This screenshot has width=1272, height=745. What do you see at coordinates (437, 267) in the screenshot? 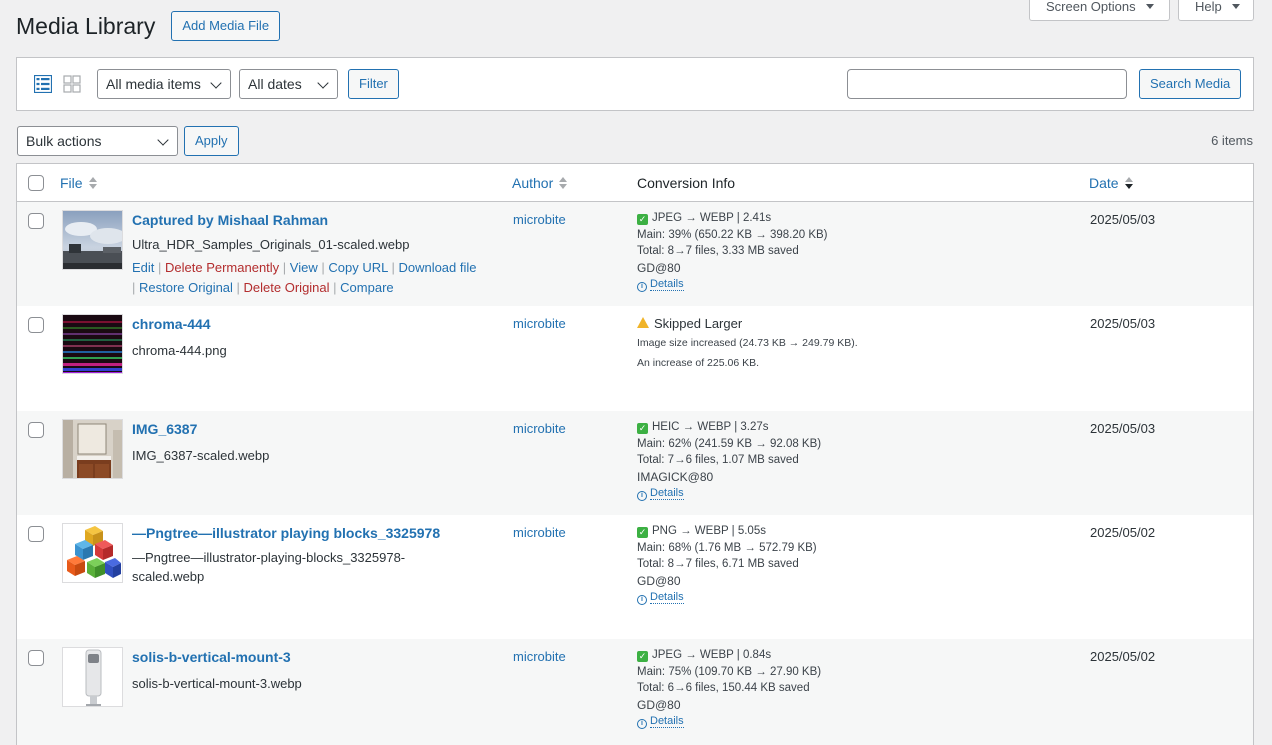
I see `download-file-link: Download file` at bounding box center [437, 267].